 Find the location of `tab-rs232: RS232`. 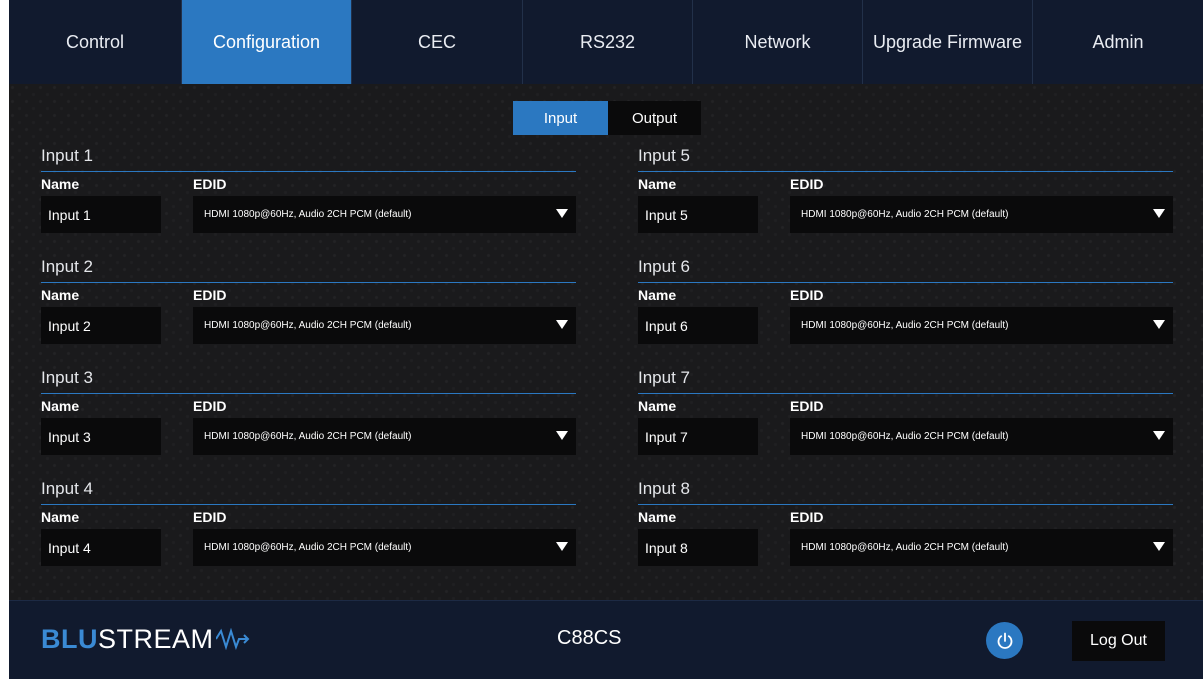

tab-rs232: RS232 is located at coordinates (608, 42).